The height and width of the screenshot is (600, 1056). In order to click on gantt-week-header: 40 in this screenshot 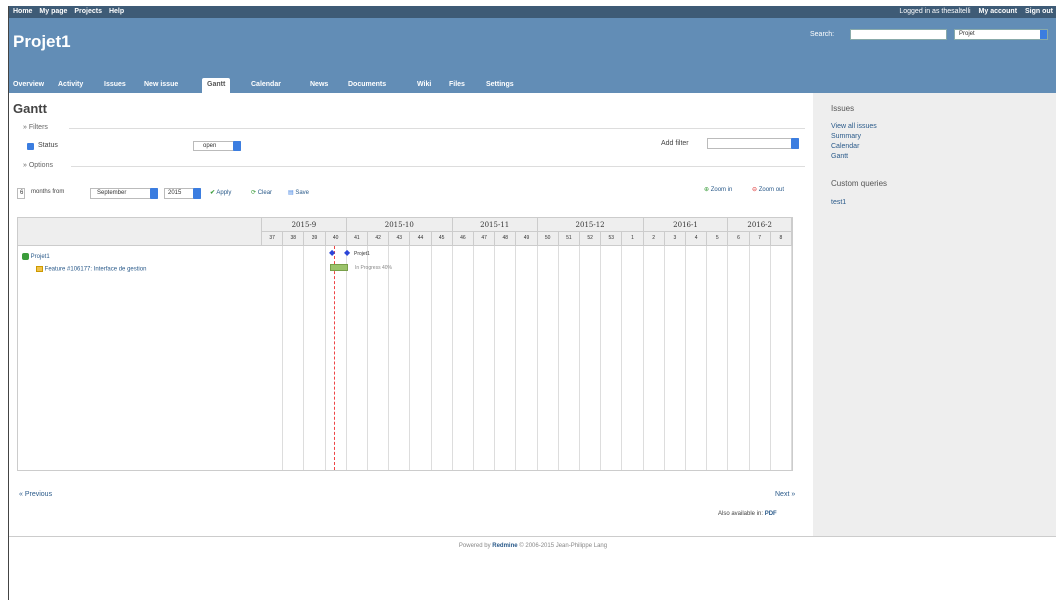, I will do `click(336, 239)`.